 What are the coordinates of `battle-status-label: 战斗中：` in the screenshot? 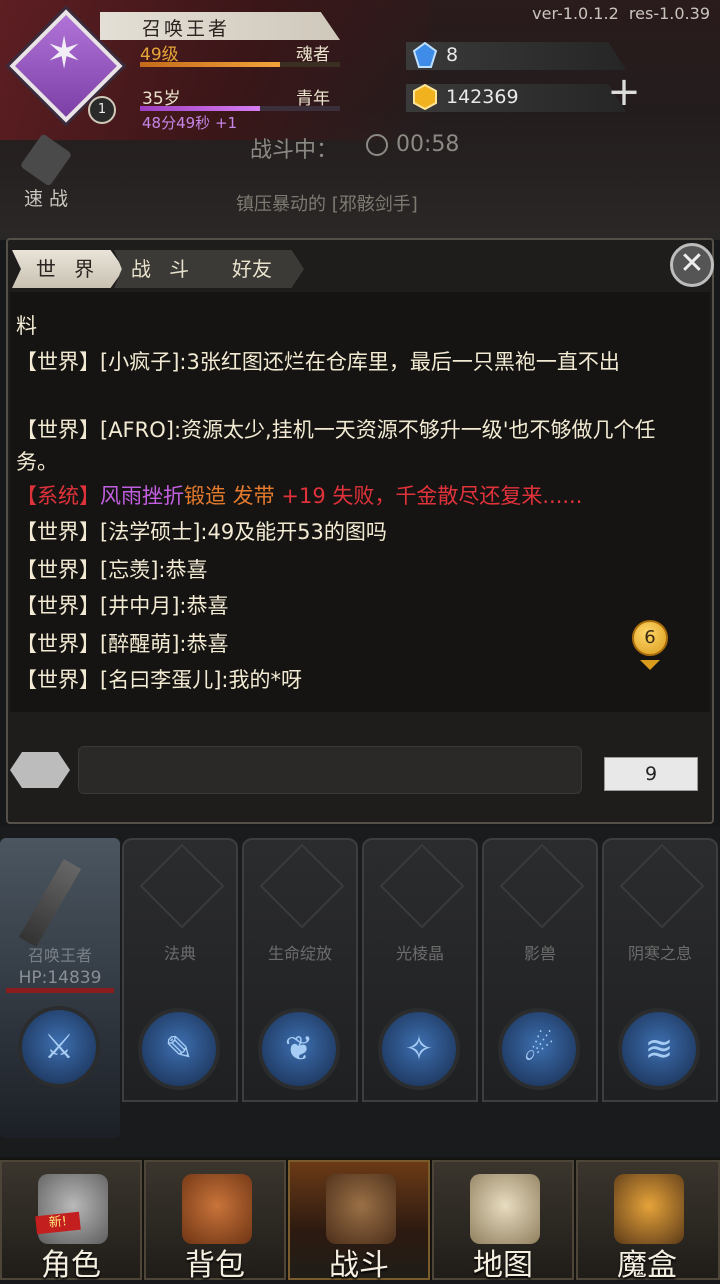 It's located at (294, 150).